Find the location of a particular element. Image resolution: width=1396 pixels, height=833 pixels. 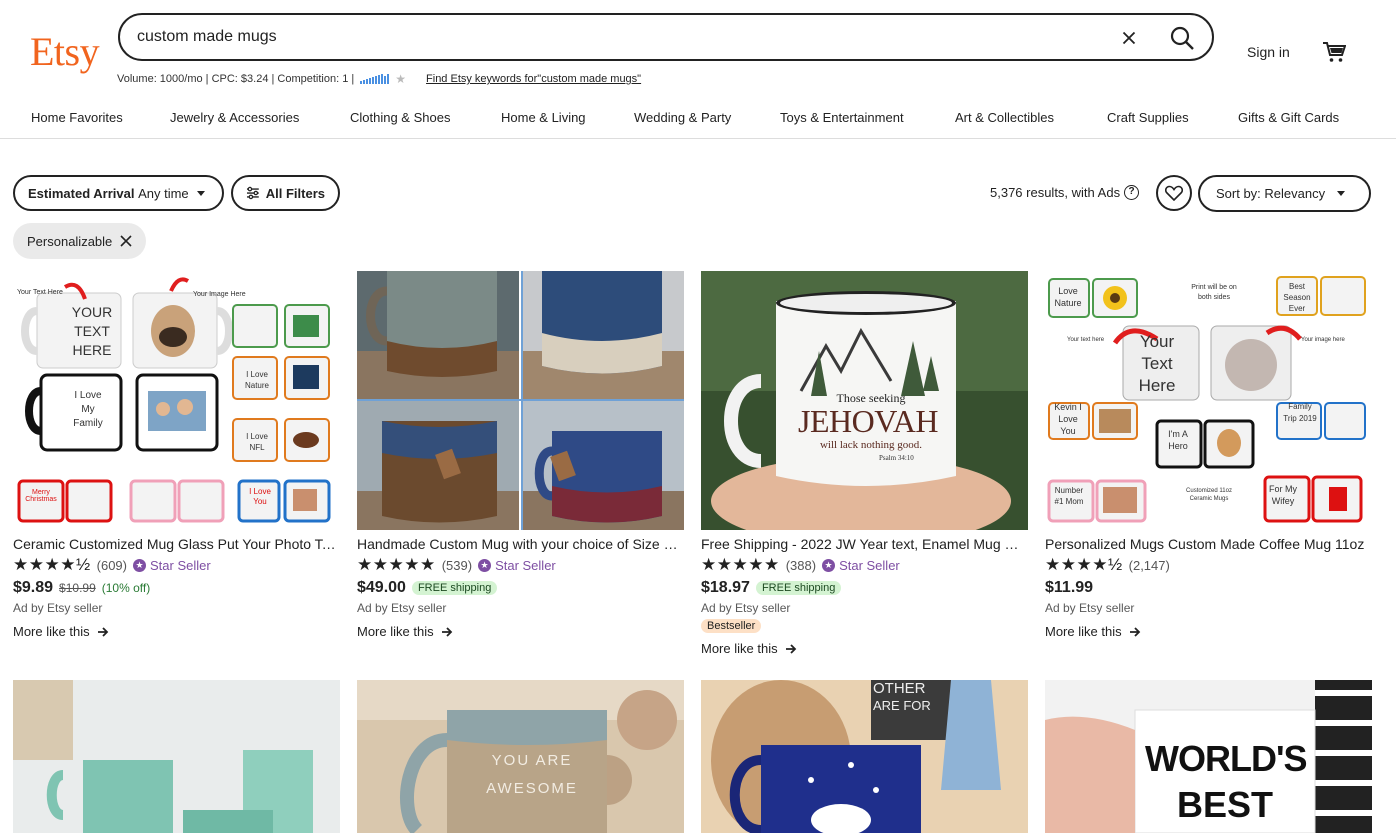

rating: ★★★★½ (609) ★ Star Seller is located at coordinates (176, 564).